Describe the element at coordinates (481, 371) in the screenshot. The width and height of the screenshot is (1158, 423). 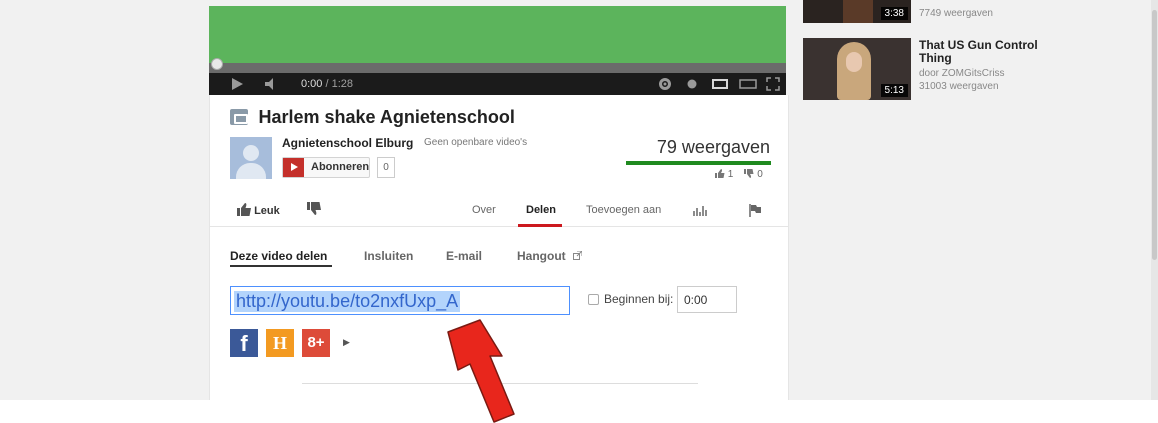
I see `annotation-arrow-icon` at that location.